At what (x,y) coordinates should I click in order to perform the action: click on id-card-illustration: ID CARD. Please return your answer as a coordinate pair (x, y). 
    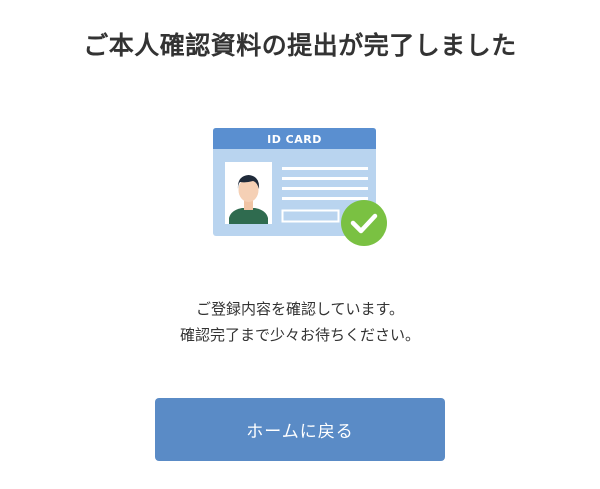
    Looking at the image, I should click on (300, 188).